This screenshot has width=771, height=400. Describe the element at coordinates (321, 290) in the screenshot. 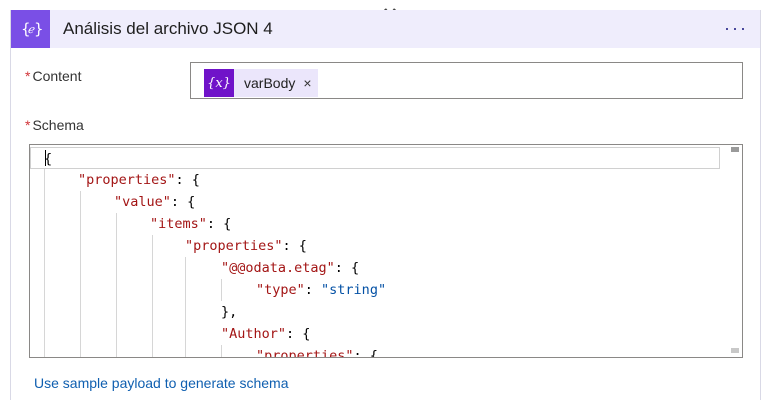

I see `json-property: "type": "string"` at that location.